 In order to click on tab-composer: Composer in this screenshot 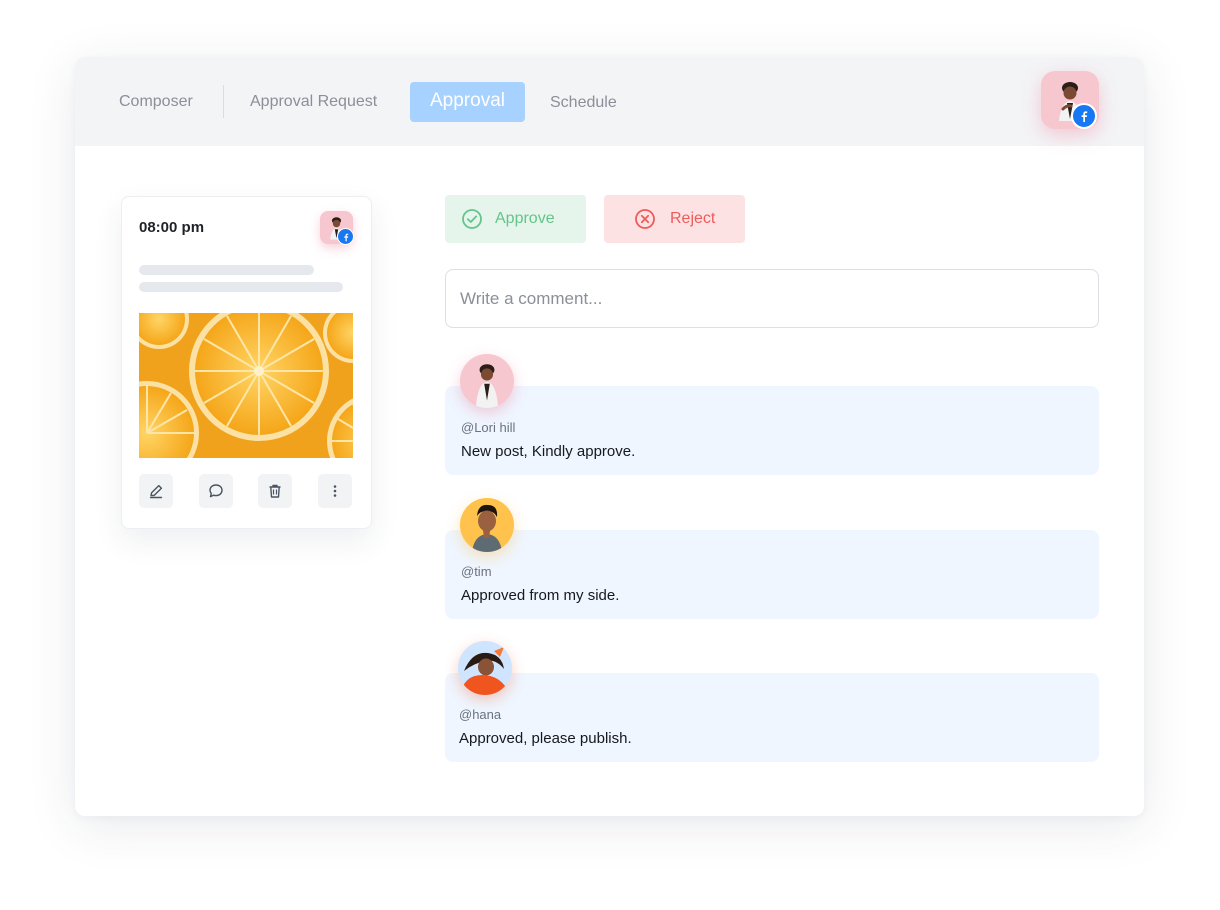, I will do `click(156, 101)`.